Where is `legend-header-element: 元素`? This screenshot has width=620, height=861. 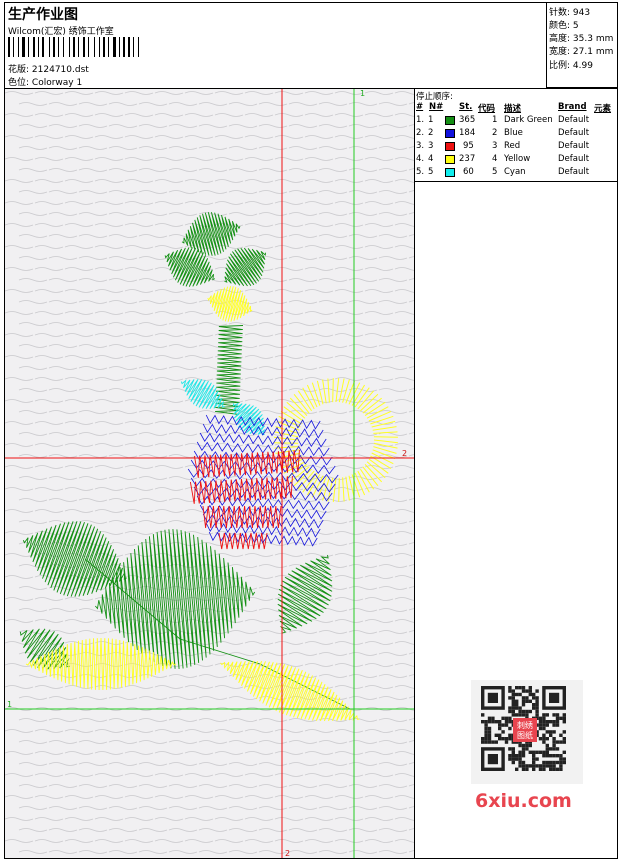
legend-header-element: 元素 is located at coordinates (603, 109).